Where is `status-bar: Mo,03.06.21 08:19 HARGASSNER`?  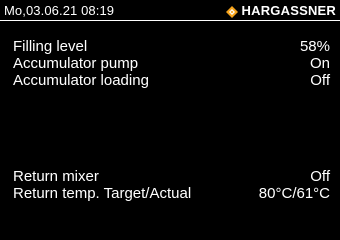
status-bar: Mo,03.06.21 08:19 HARGASSNER is located at coordinates (170, 10).